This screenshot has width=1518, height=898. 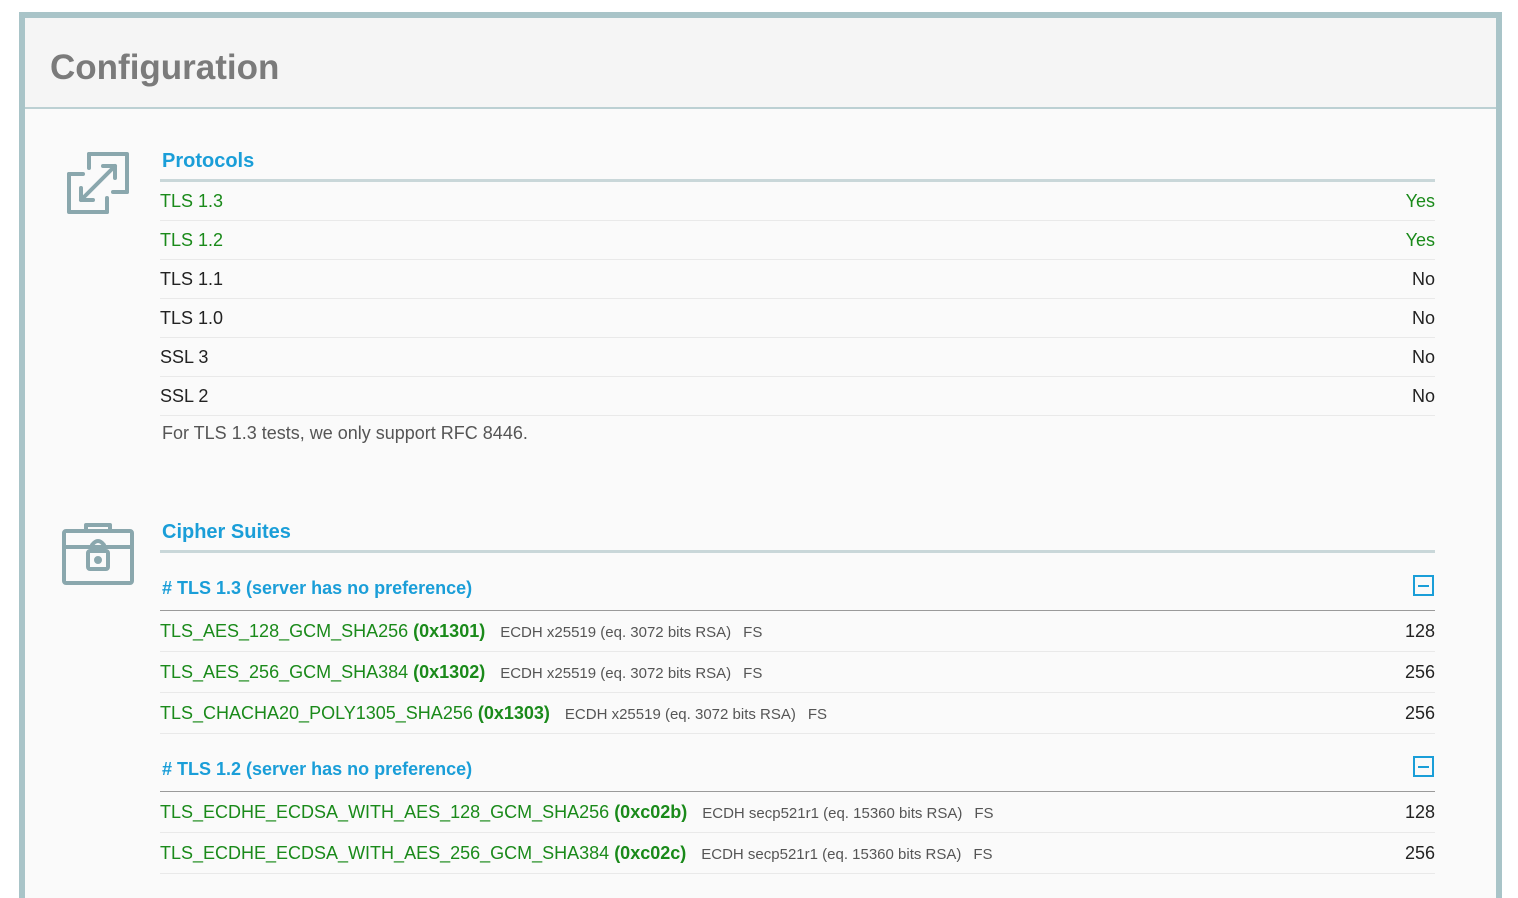 I want to click on protocol-row: TLS 1.3 Yes, so click(x=797, y=201).